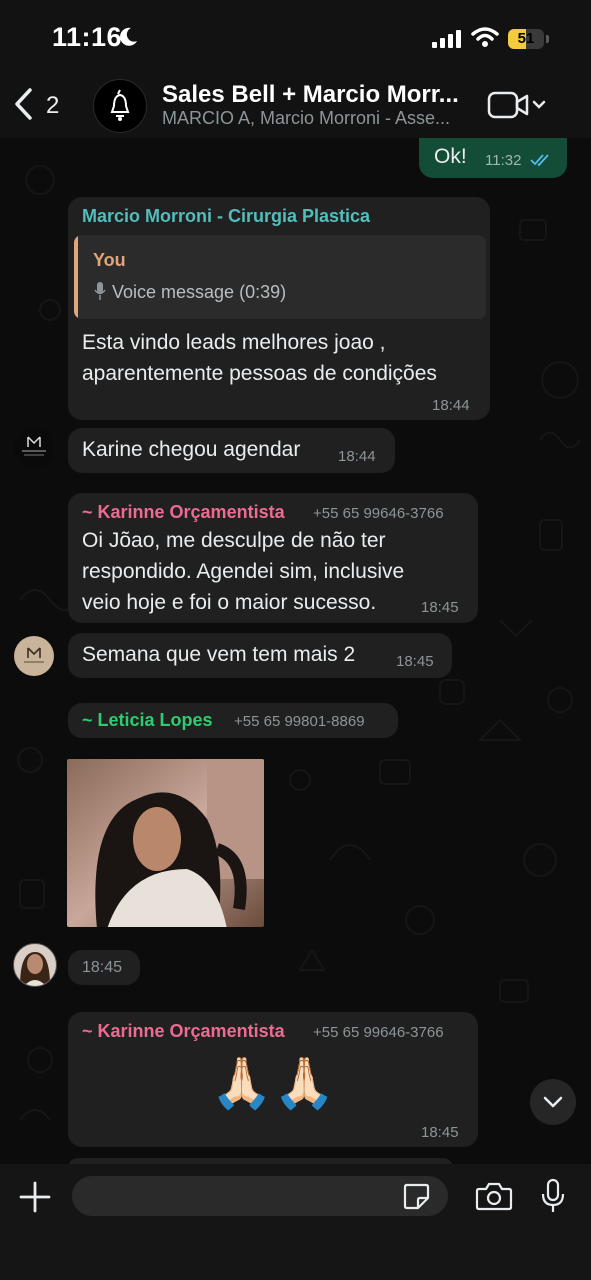  I want to click on message-line: Esta vindo leads melhores joao ,, so click(234, 342).